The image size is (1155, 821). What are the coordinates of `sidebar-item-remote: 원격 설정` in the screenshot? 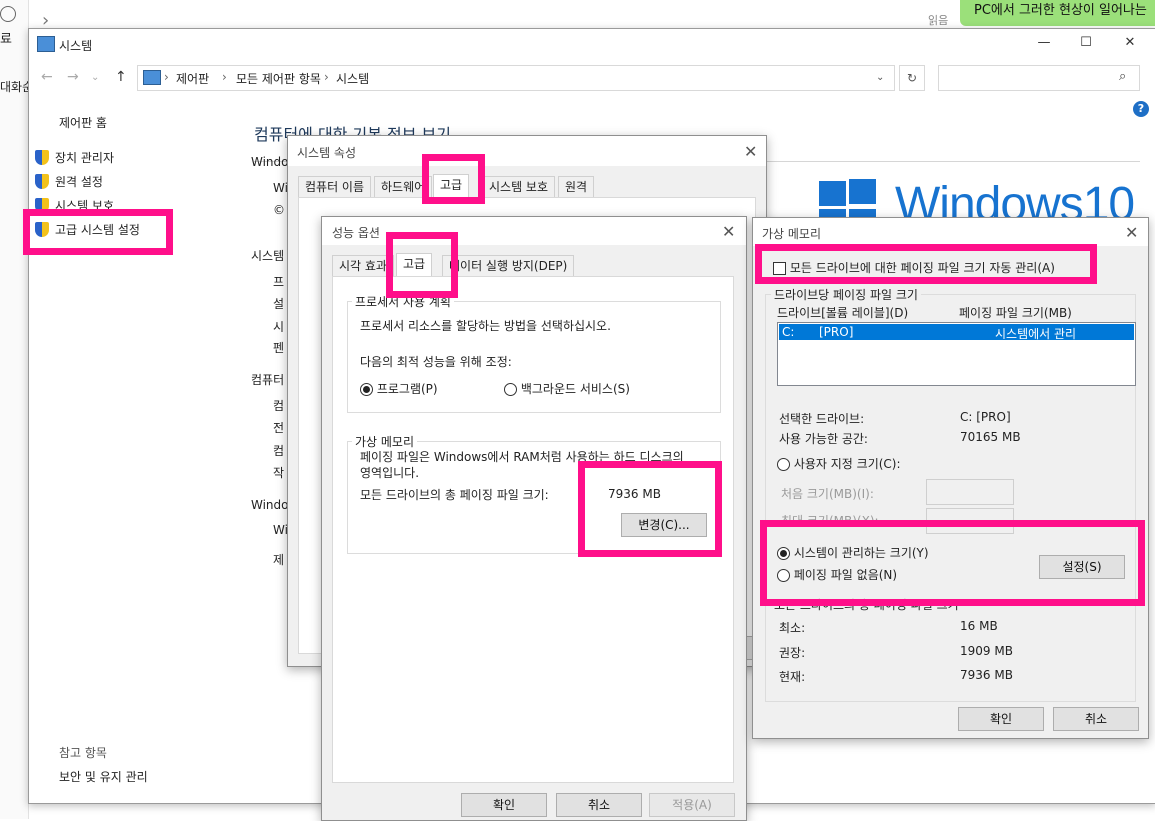 It's located at (69, 181).